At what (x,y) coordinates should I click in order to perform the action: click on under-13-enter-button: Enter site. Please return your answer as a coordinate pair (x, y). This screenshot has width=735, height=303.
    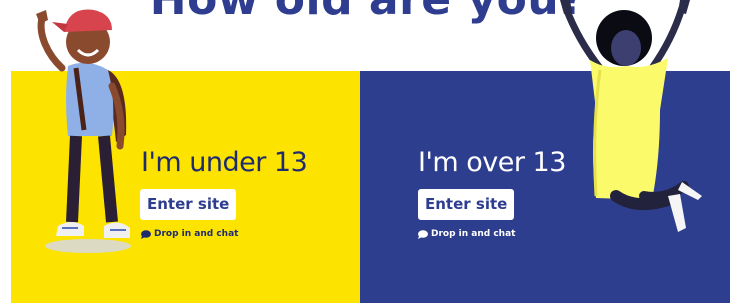
    Looking at the image, I should click on (188, 204).